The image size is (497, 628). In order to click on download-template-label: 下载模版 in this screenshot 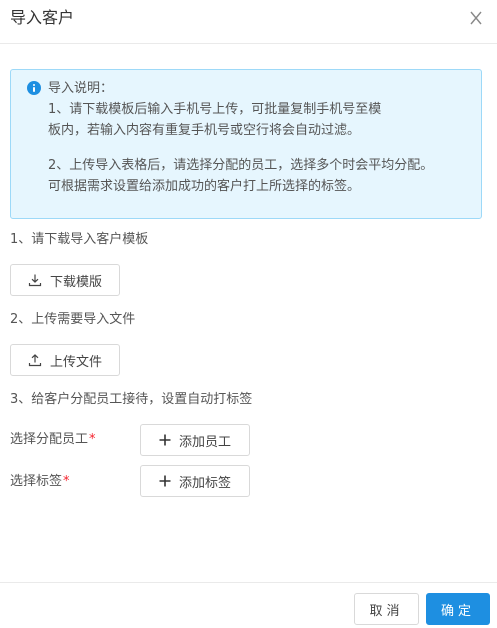, I will do `click(75, 282)`.